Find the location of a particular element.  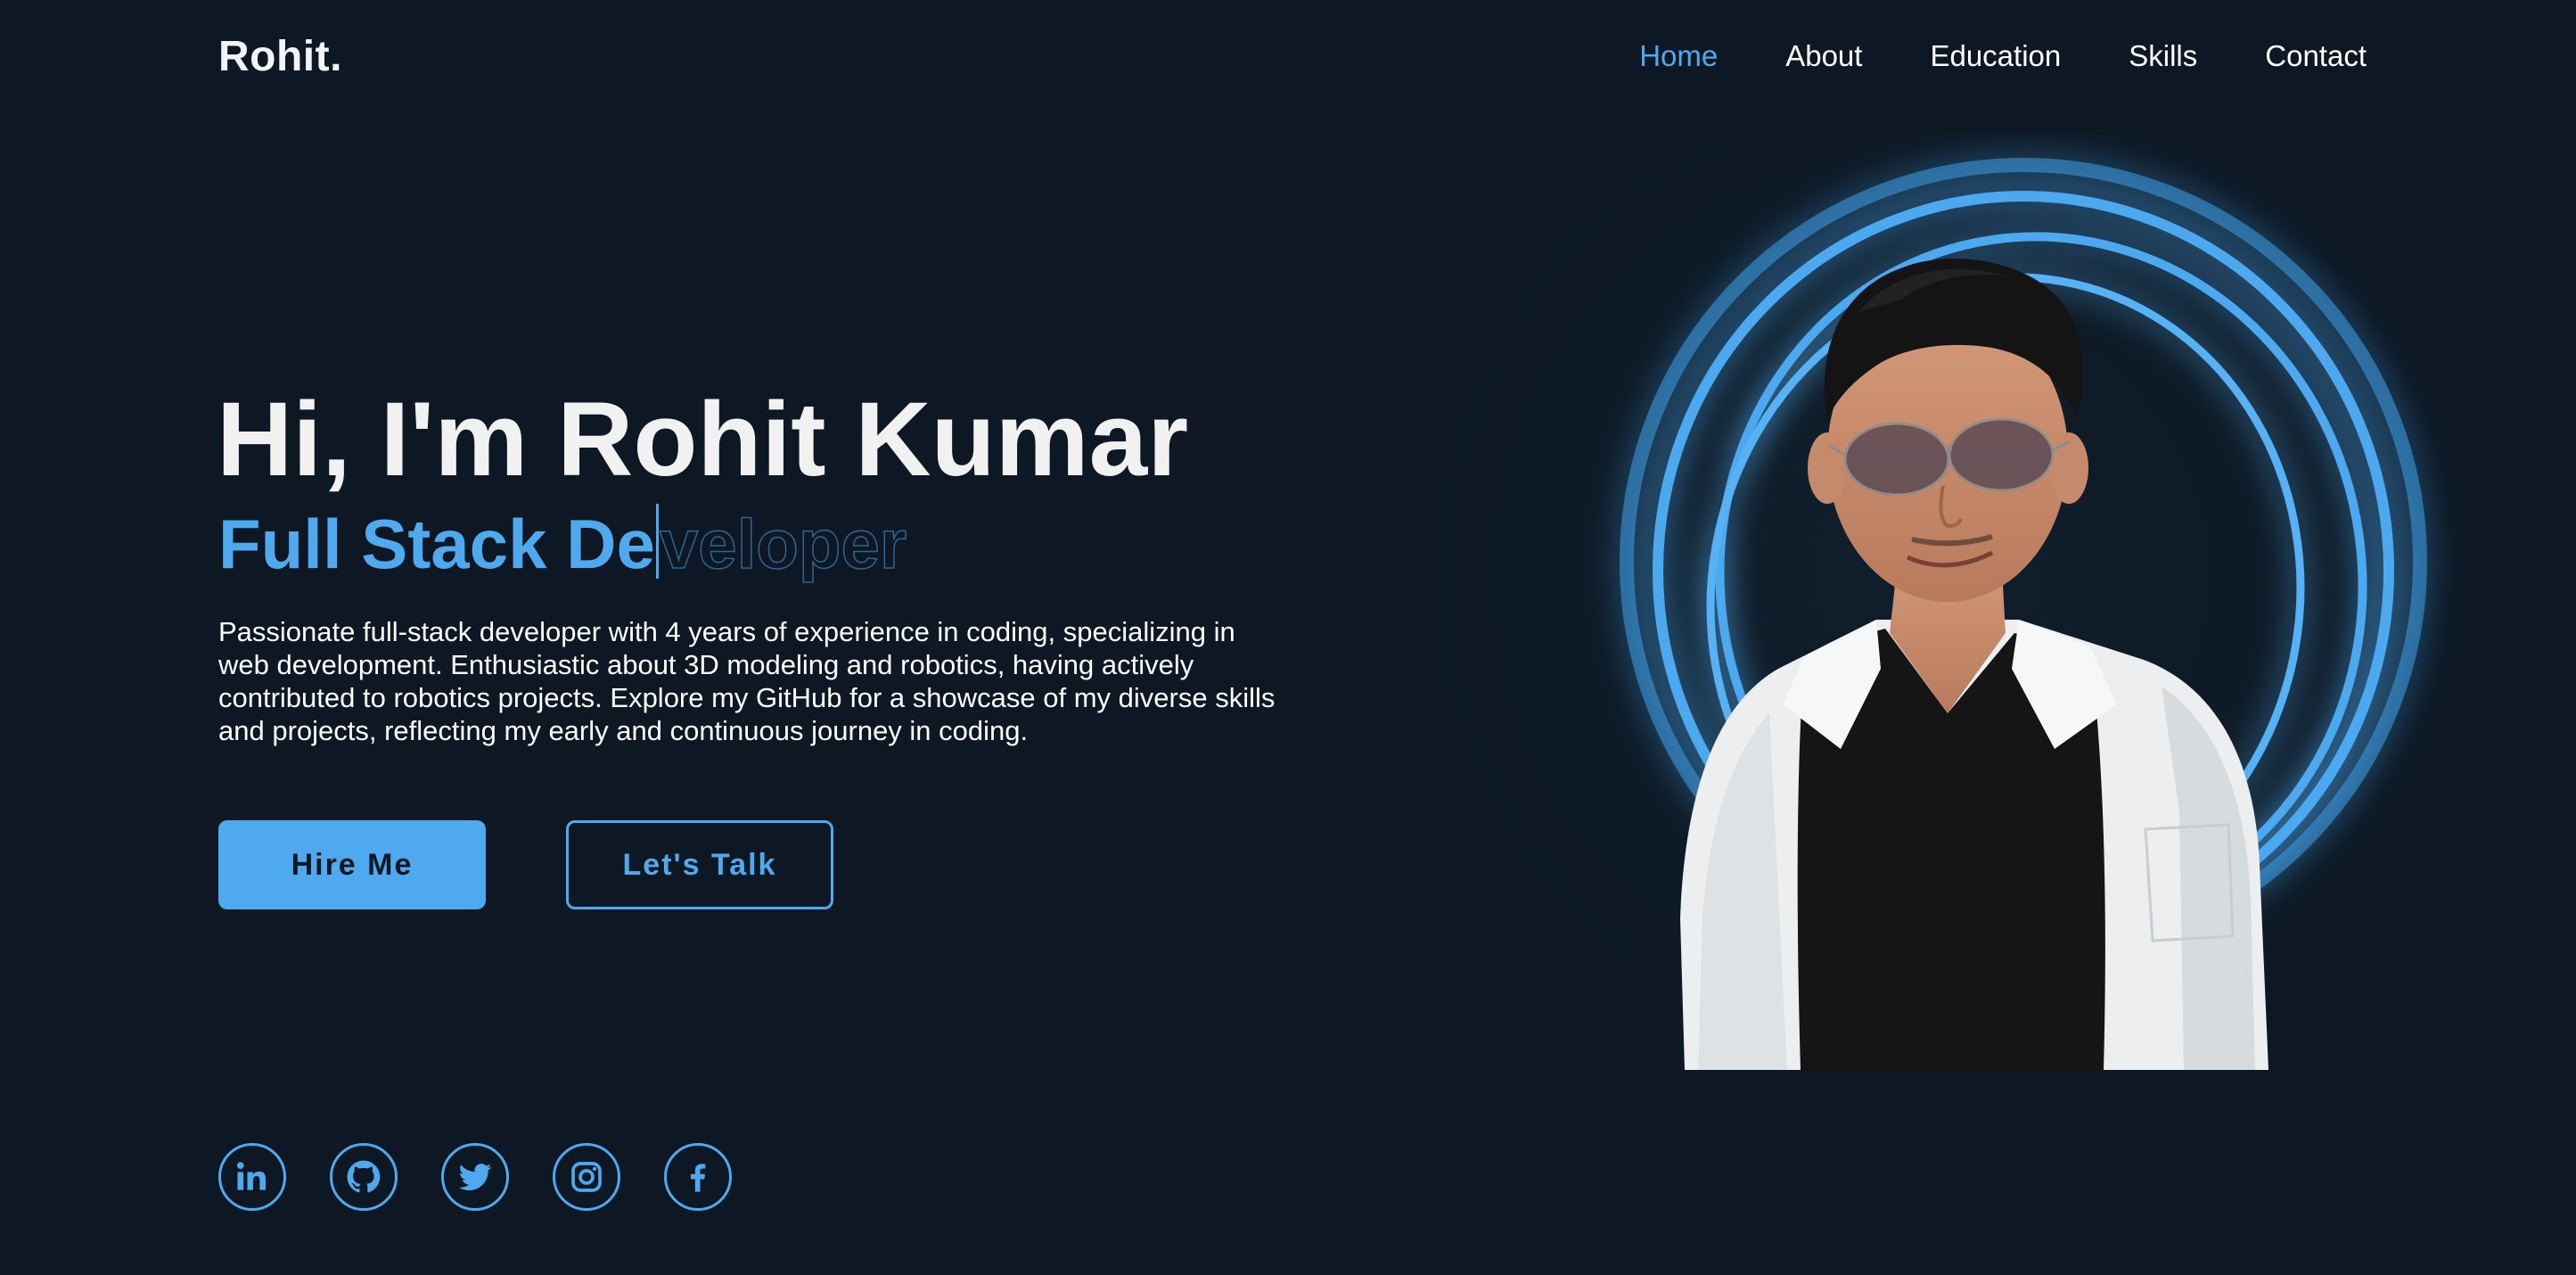

hire-me-button: Hire Me is located at coordinates (352, 864).